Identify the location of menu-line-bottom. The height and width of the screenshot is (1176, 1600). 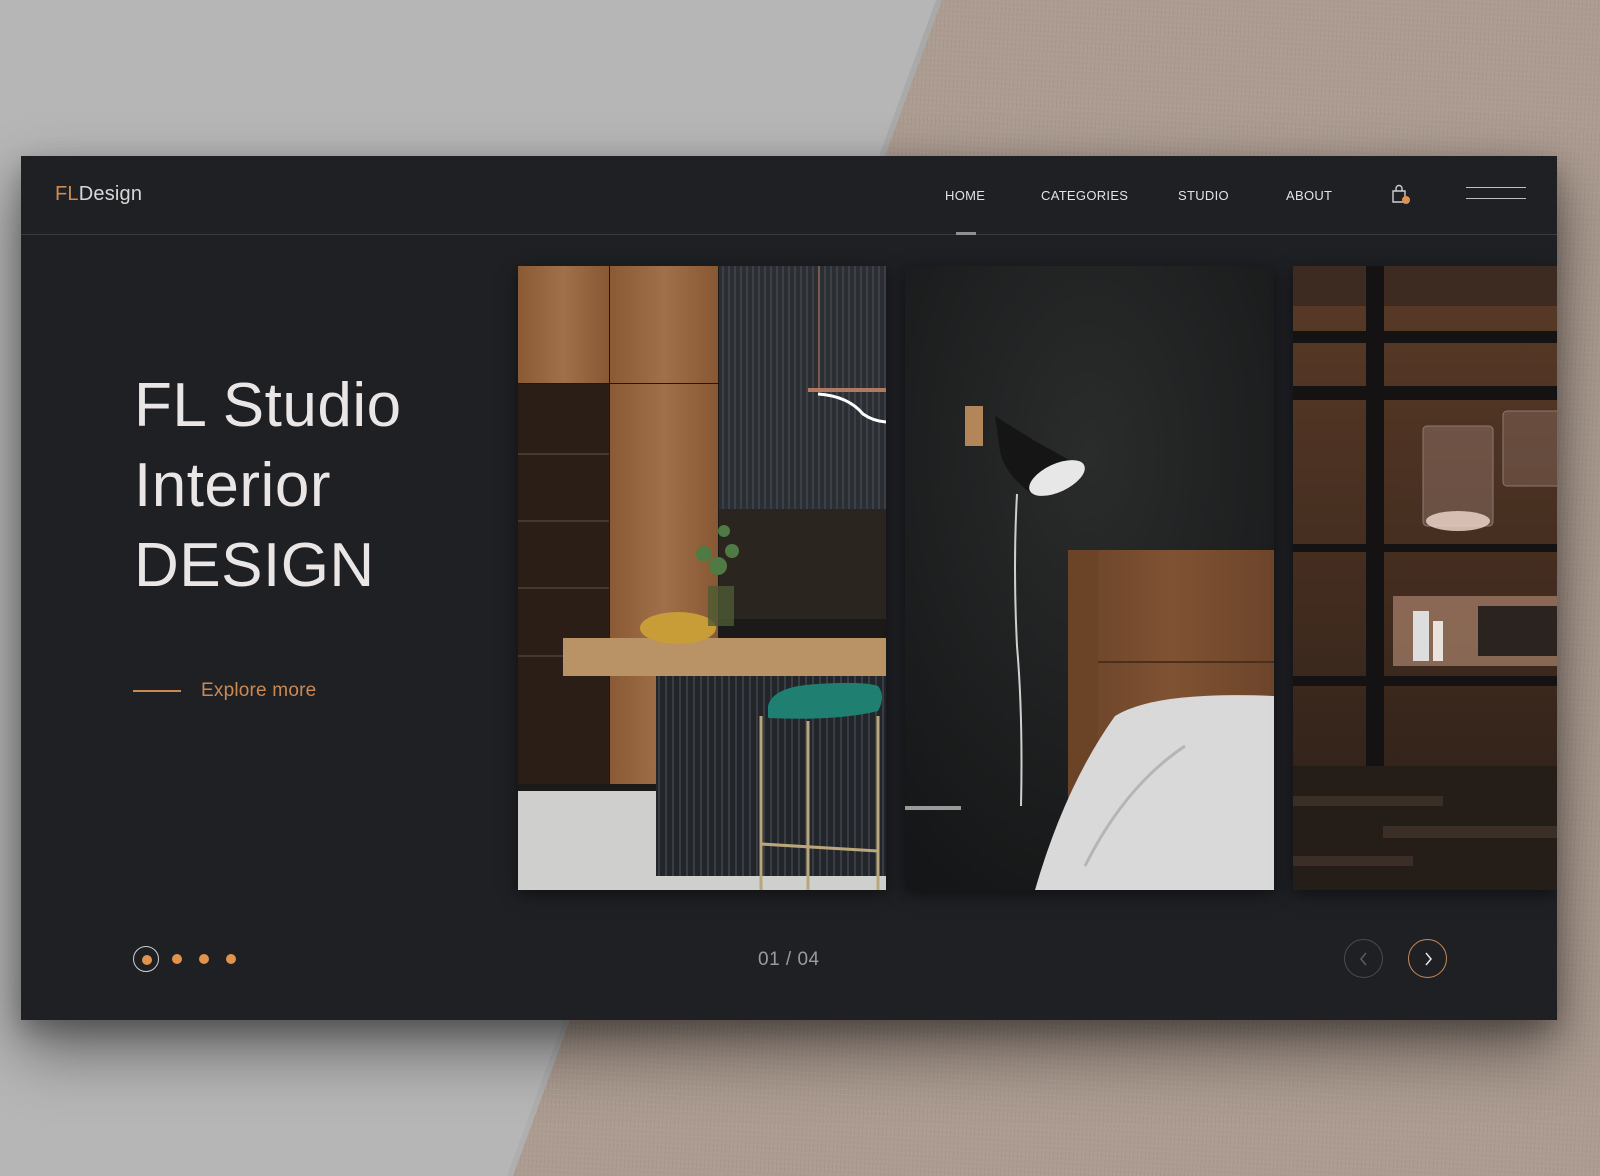
(1496, 198).